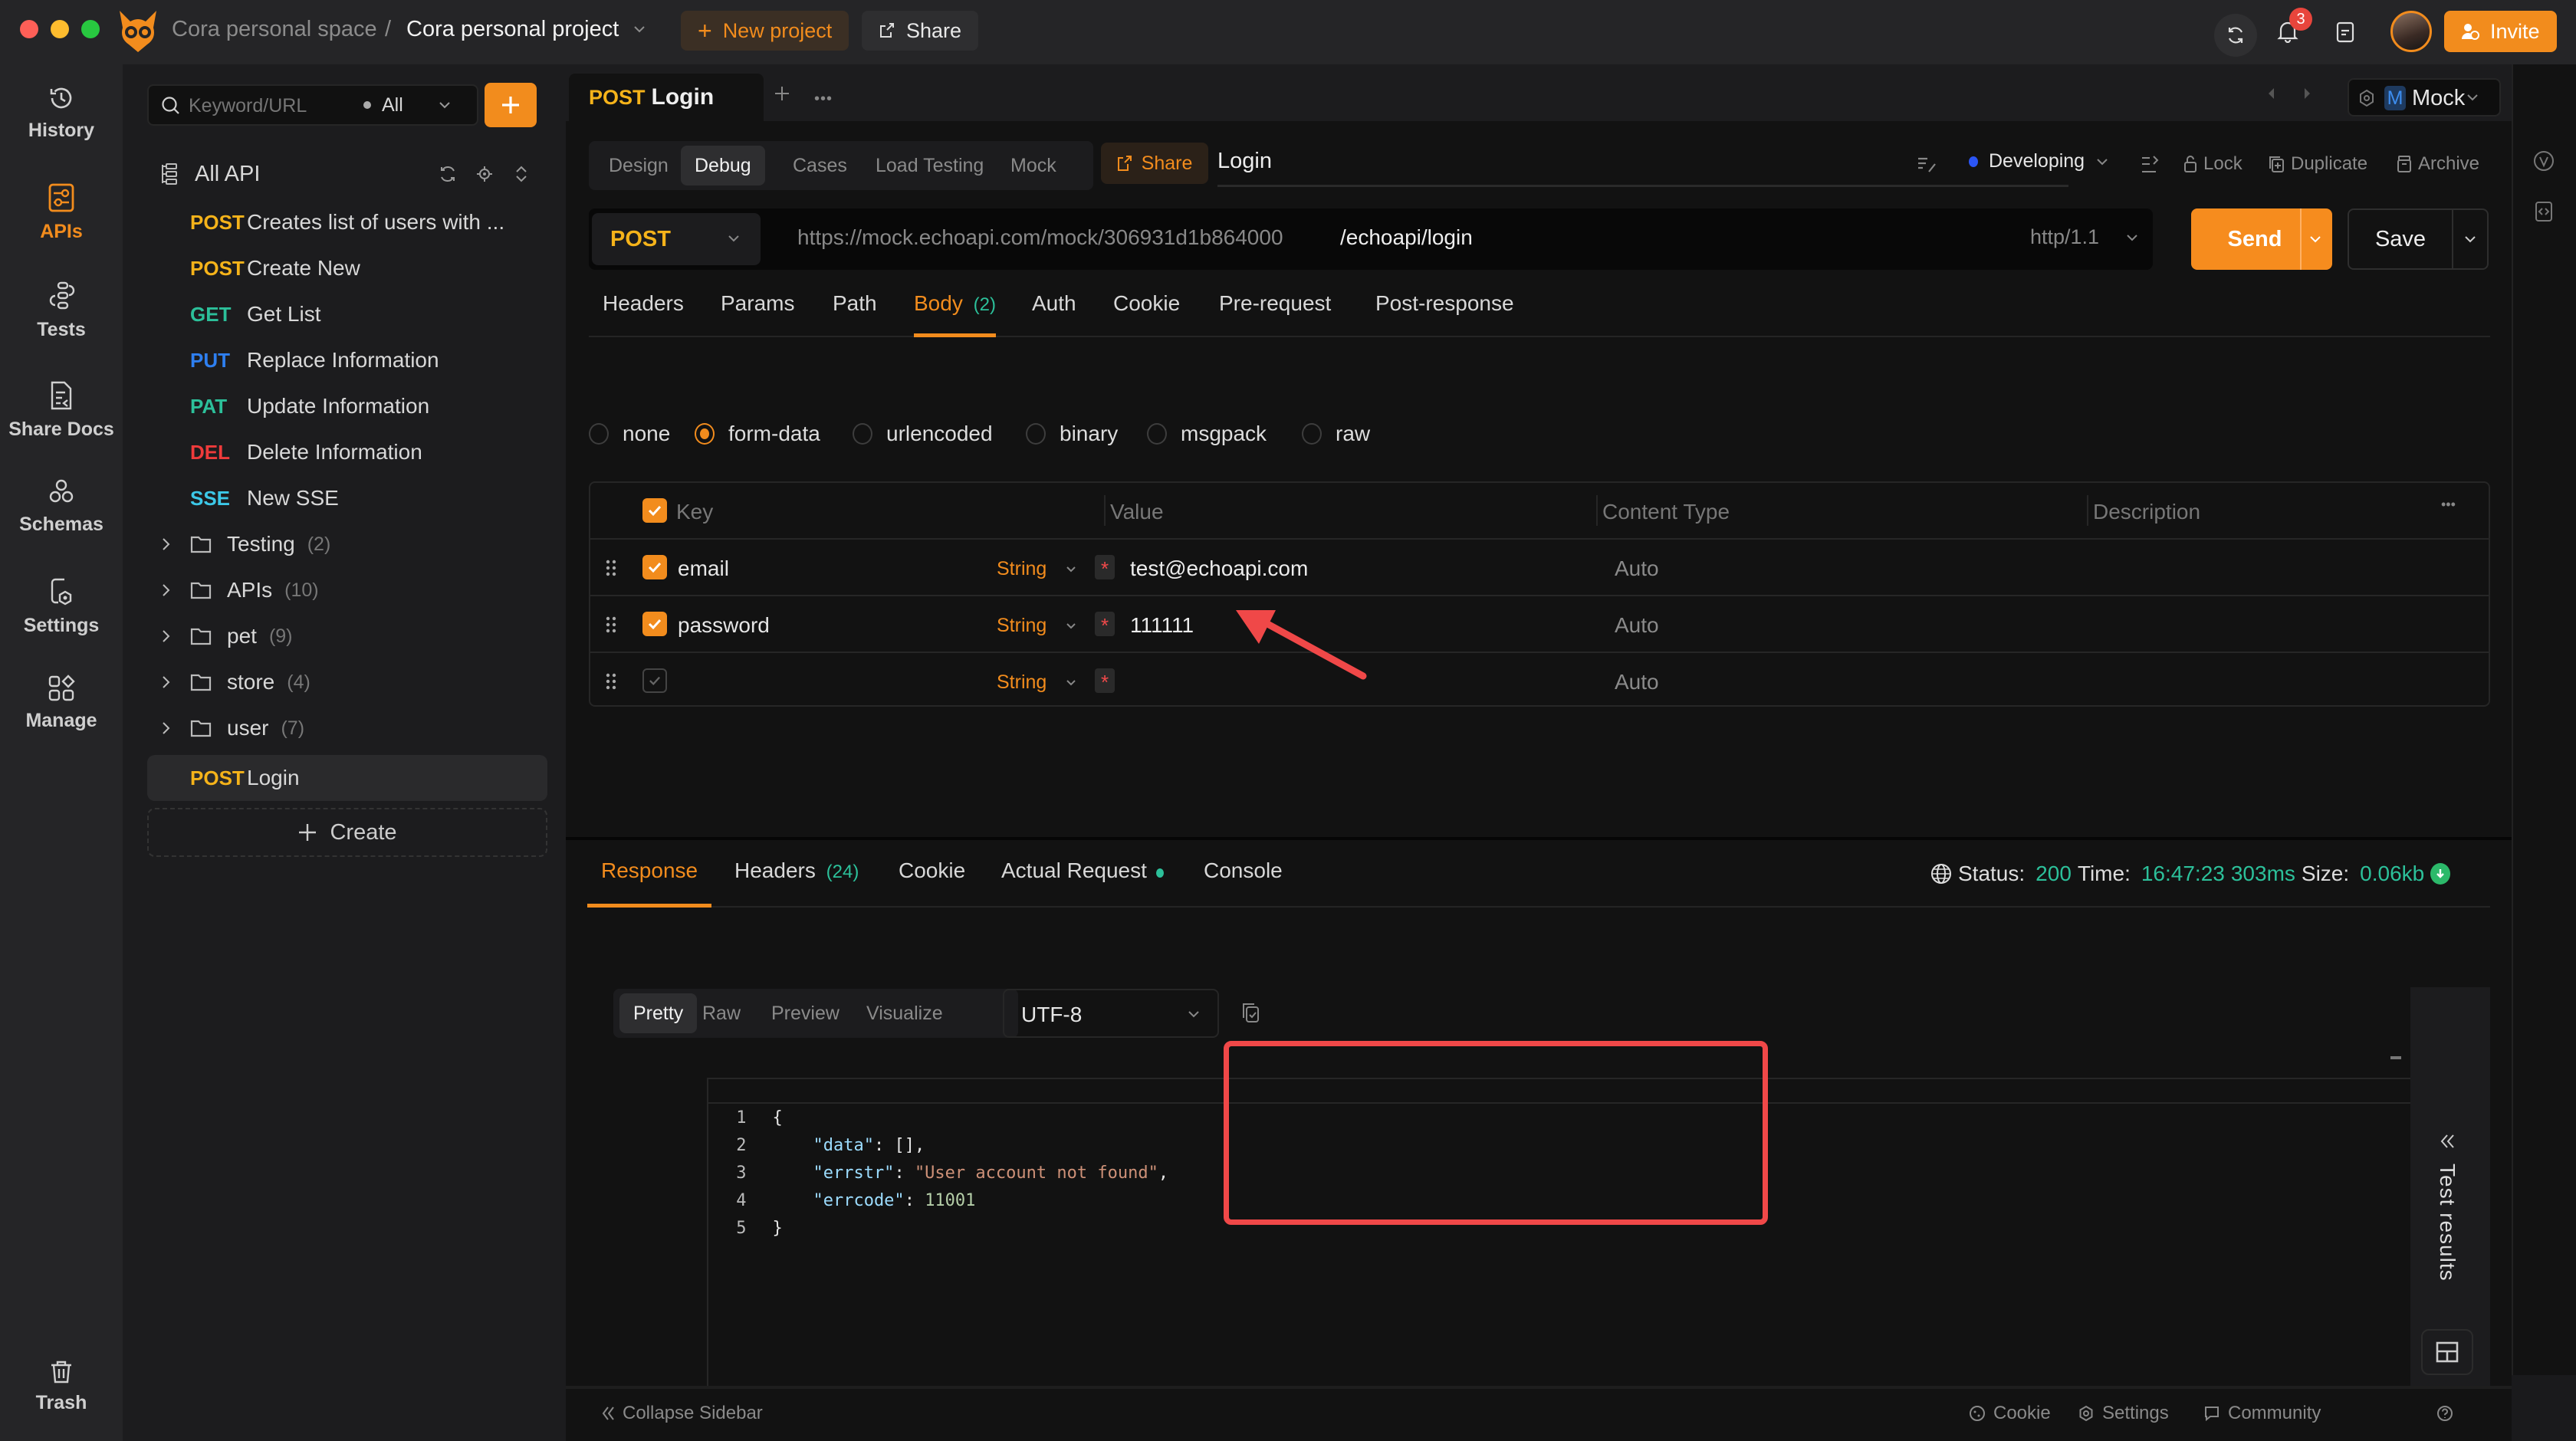  Describe the element at coordinates (666, 97) in the screenshot. I see `tab-post-login: POST Login` at that location.